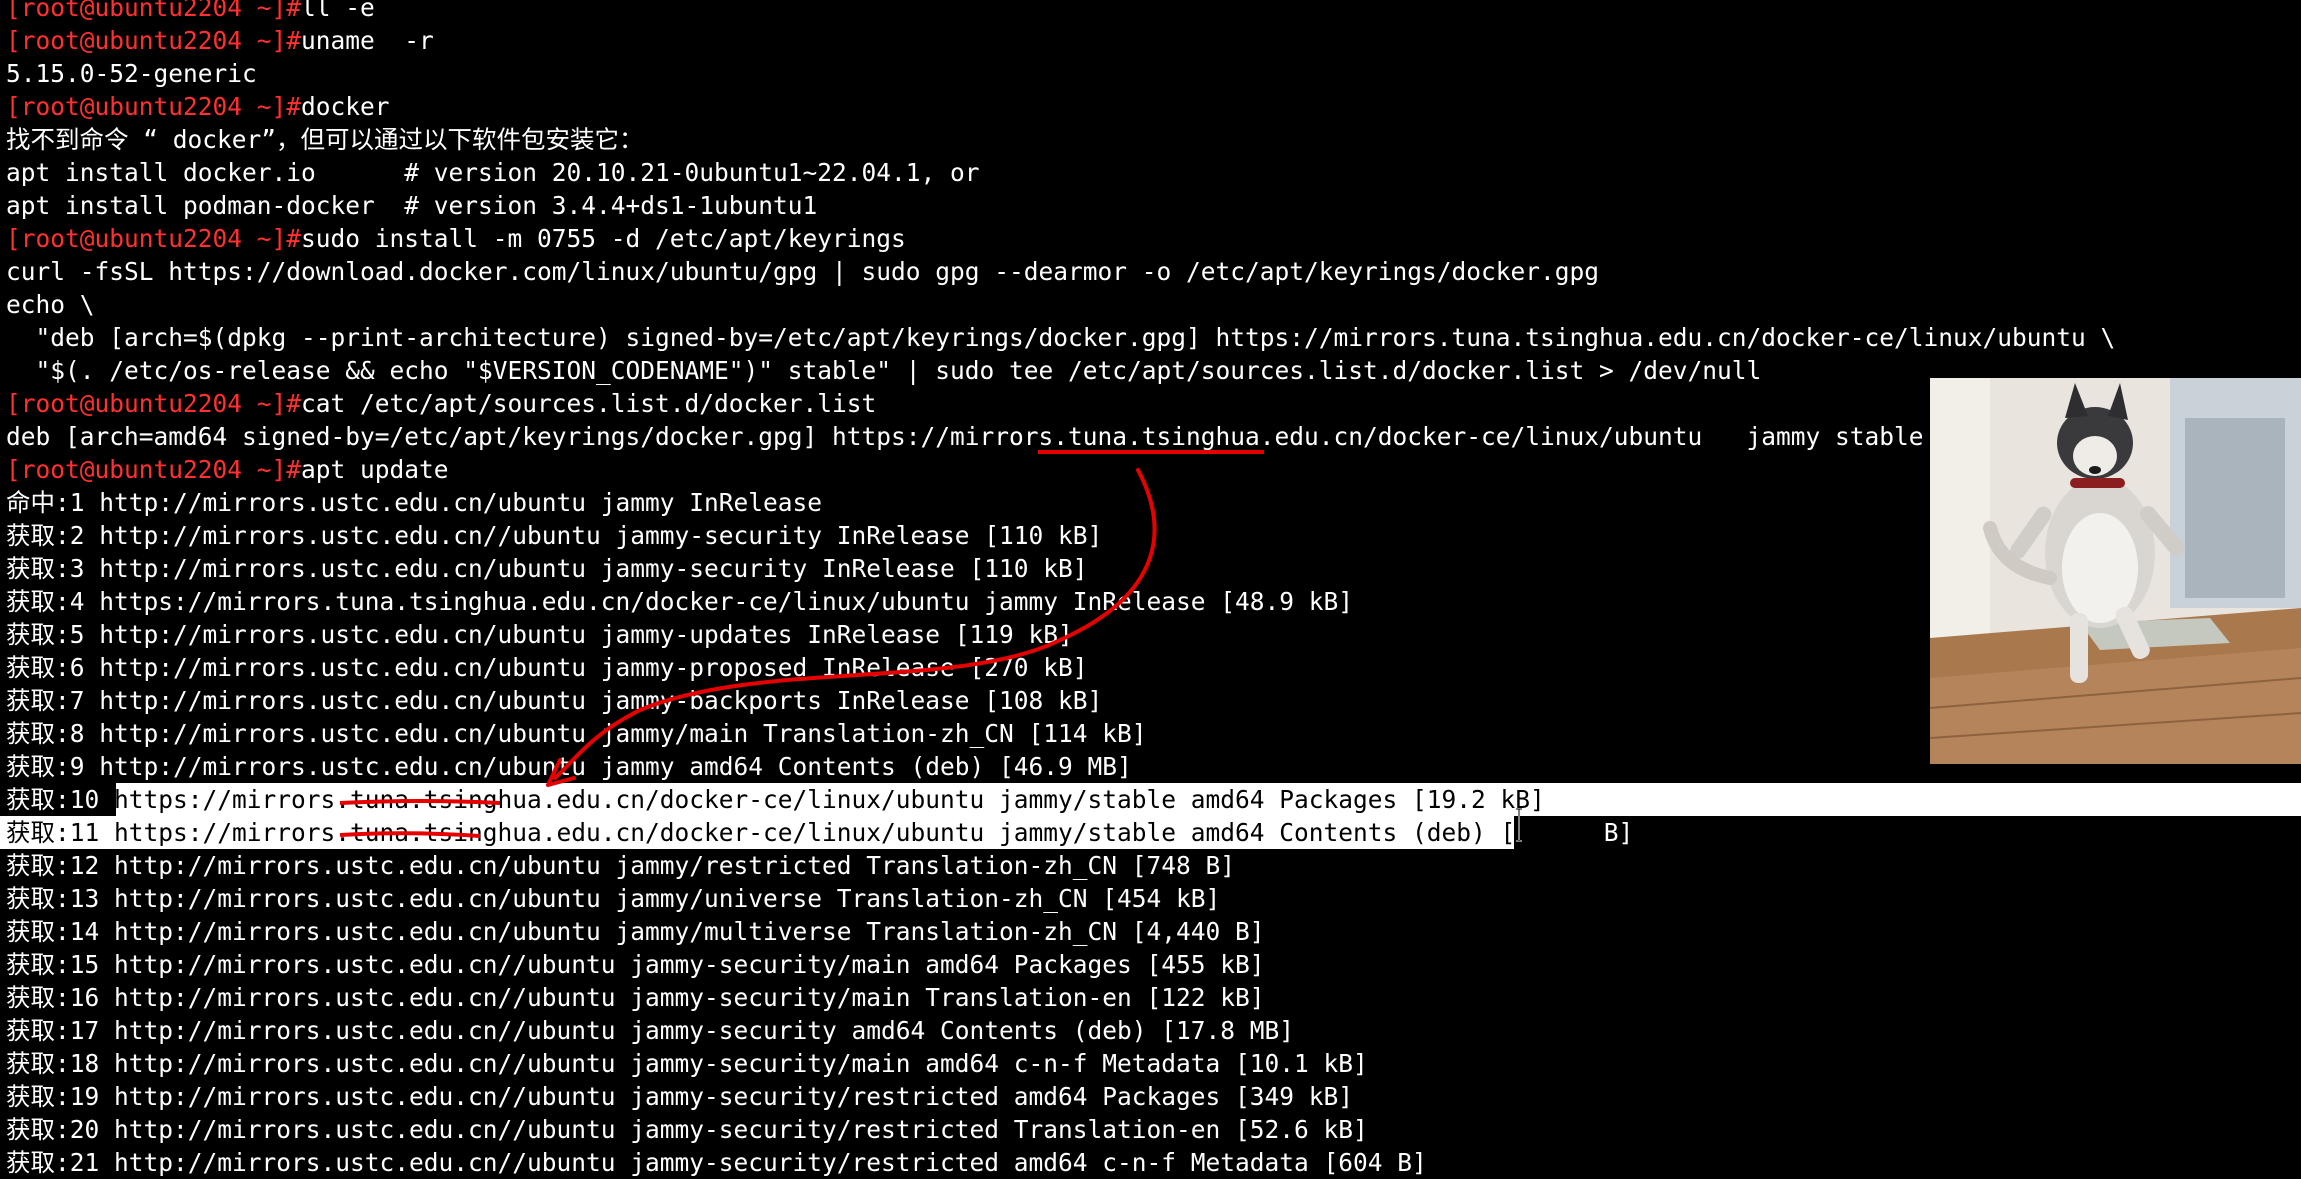  I want to click on terminal-line-text: apt update, so click(375, 469).